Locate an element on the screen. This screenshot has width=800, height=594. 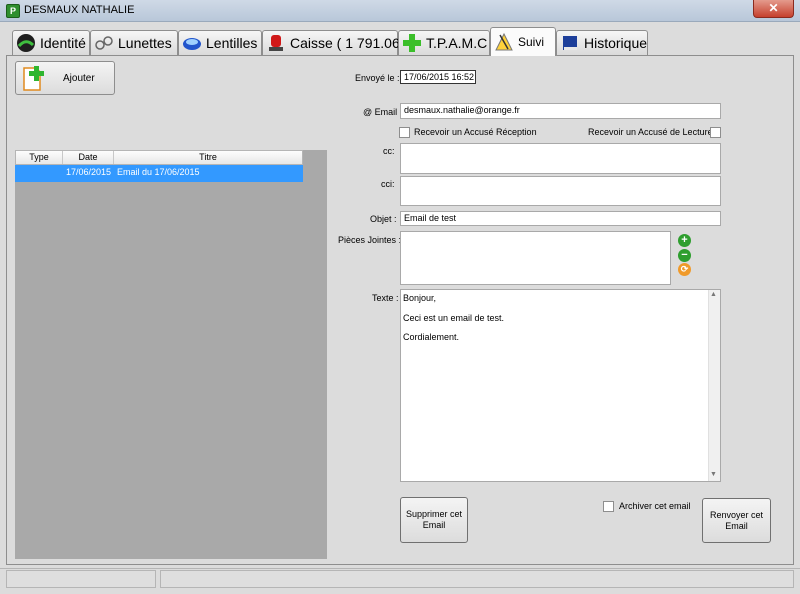
delete-email-label-line1: Supprimer cet is located at coordinates (434, 514).